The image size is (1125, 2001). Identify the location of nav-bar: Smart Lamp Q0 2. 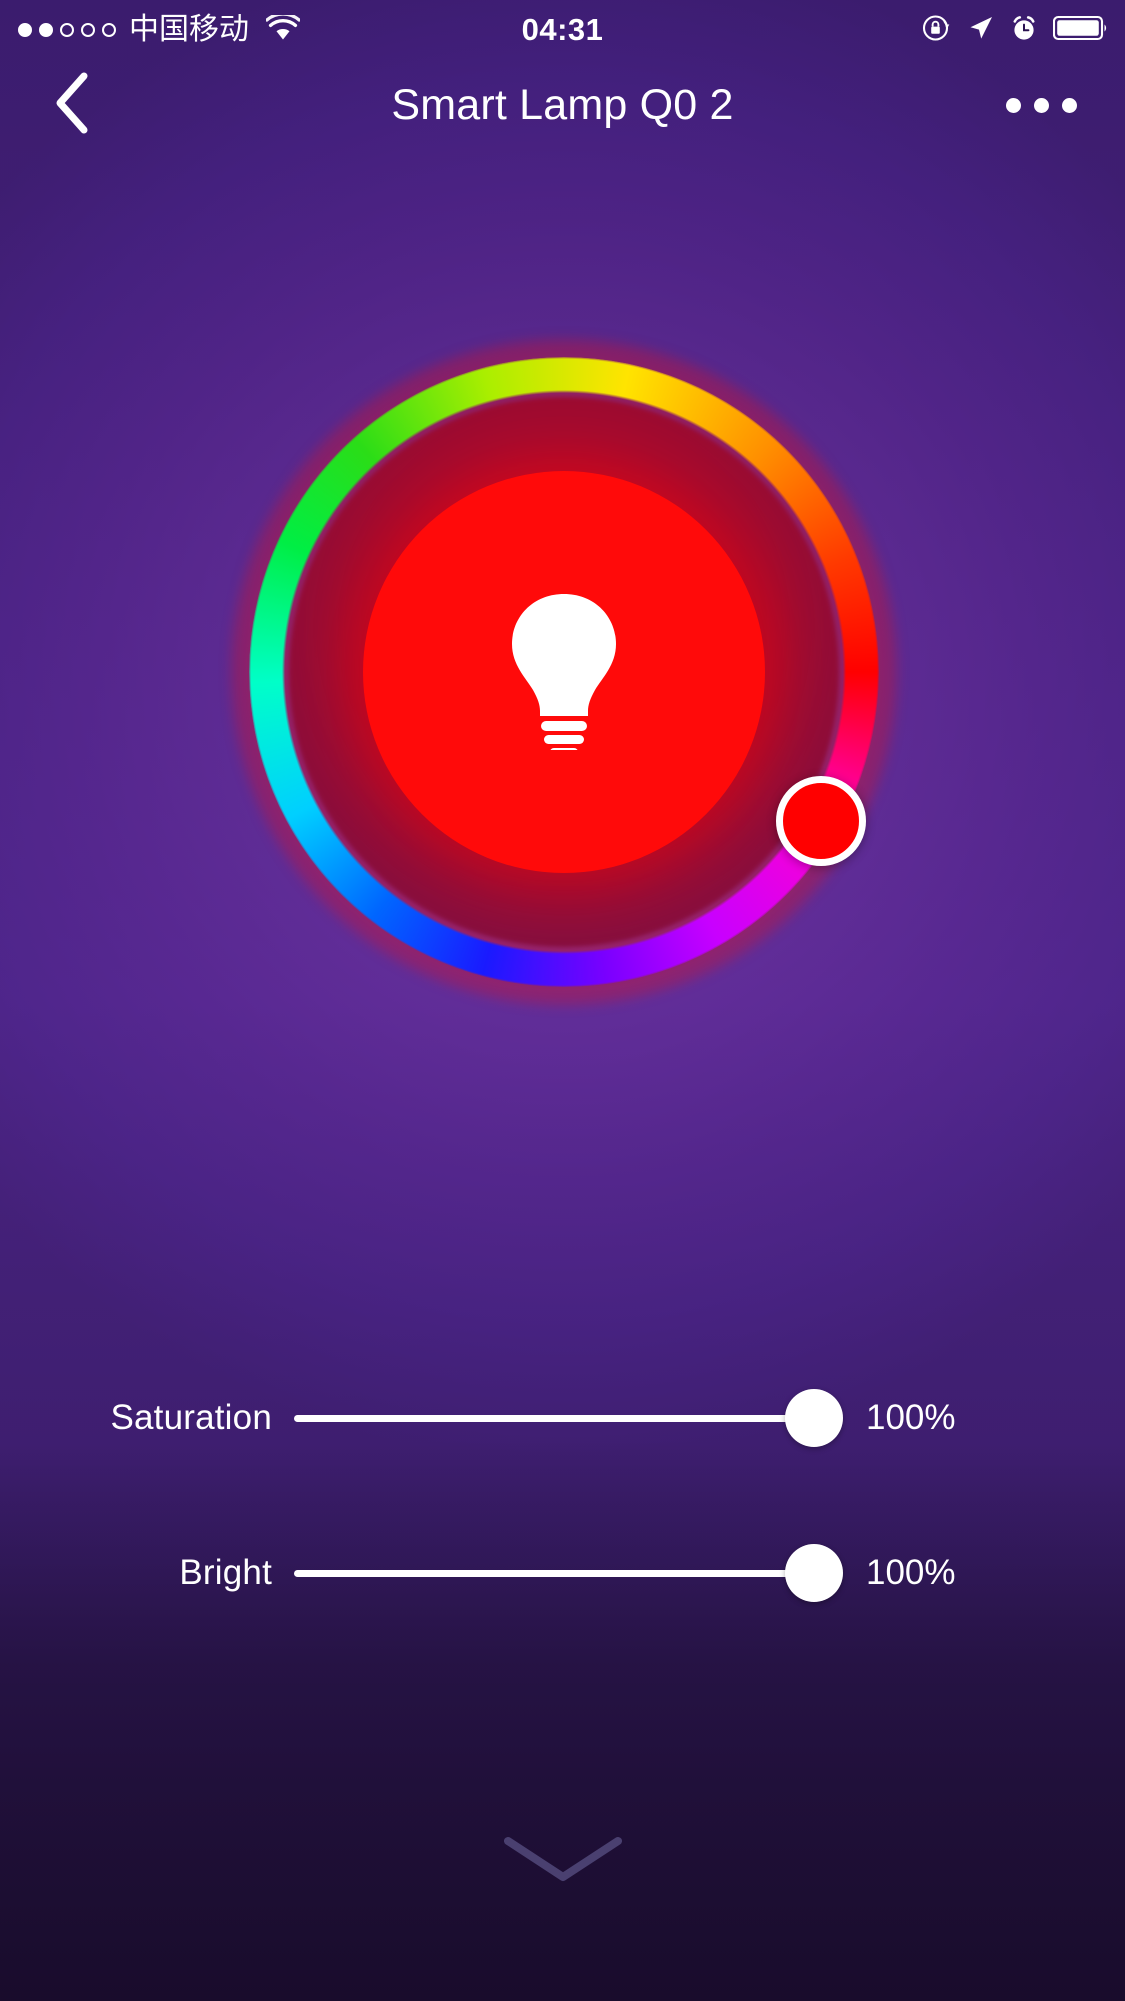
(562, 105).